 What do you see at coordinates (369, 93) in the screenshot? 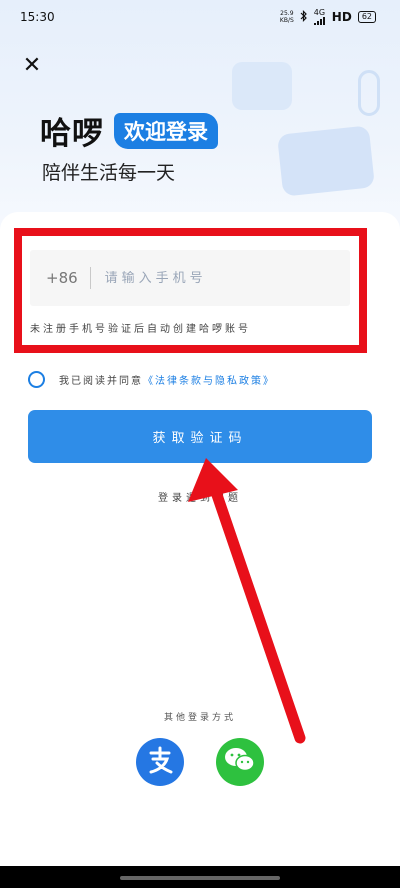
I see `decorative-clip-shape` at bounding box center [369, 93].